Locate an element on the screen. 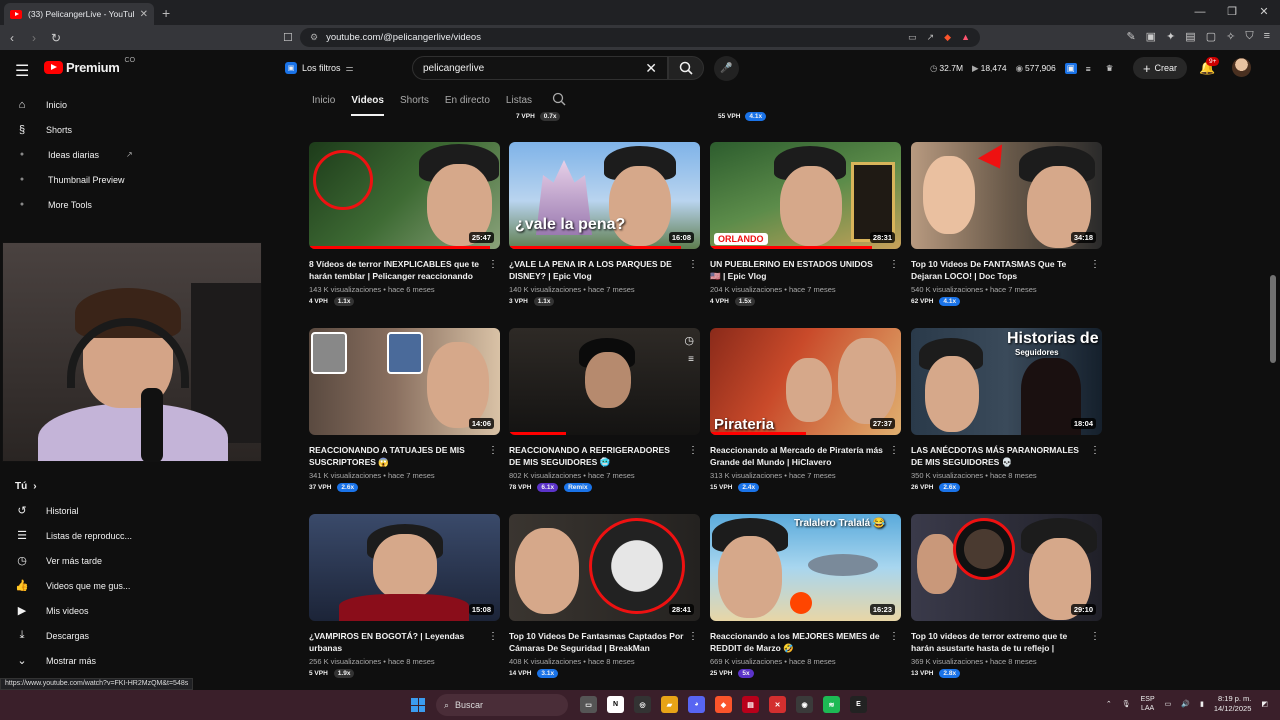  sidebar-you-header: Tú › is located at coordinates (75, 486).